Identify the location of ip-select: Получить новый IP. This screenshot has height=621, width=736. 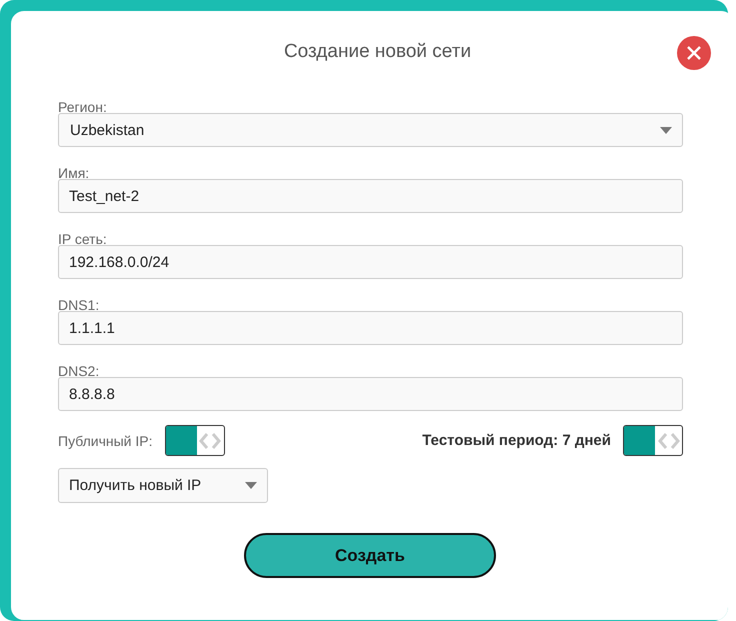
(163, 485).